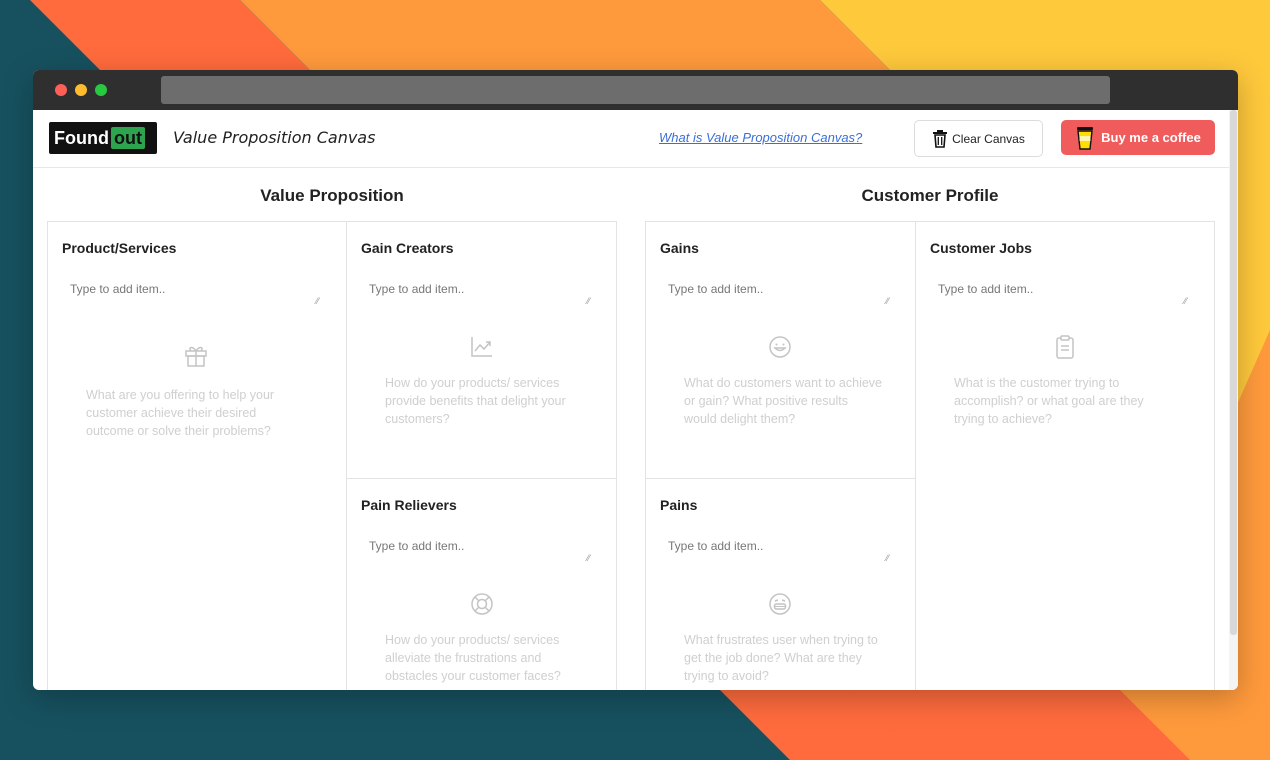 This screenshot has width=1270, height=760. Describe the element at coordinates (119, 248) in the screenshot. I see `product-services-title: Product/Services` at that location.